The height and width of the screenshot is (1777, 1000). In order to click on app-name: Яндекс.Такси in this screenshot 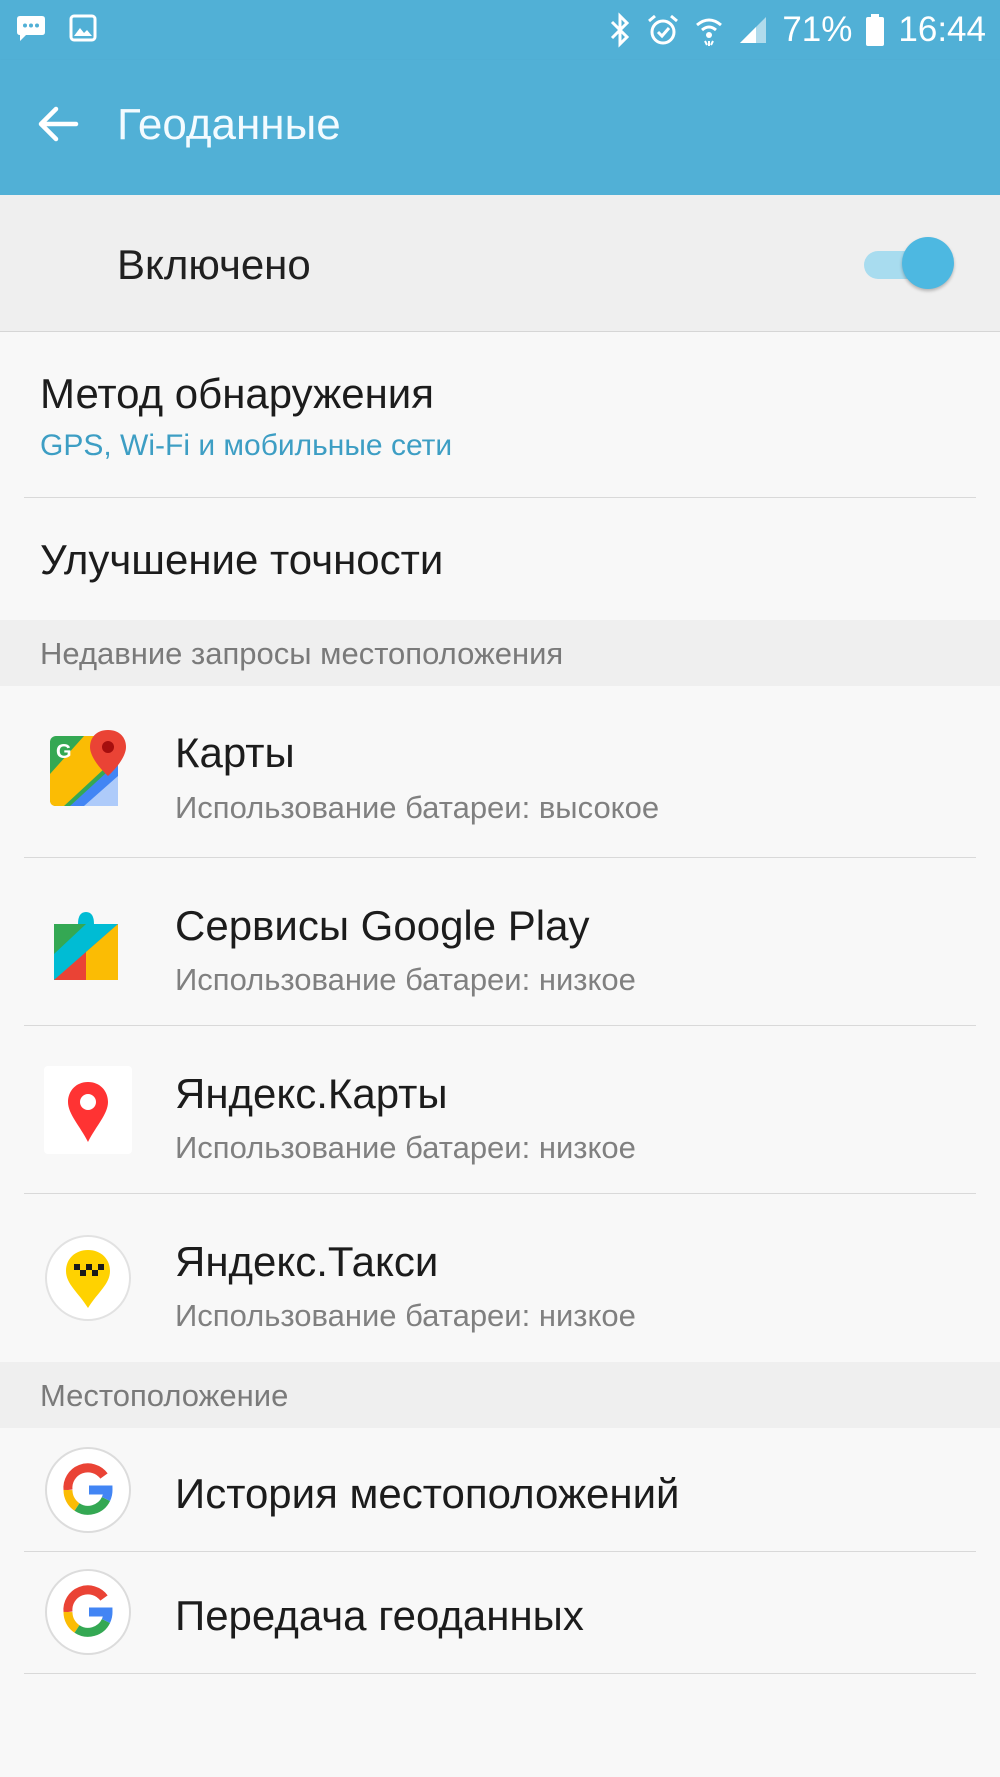, I will do `click(307, 1261)`.